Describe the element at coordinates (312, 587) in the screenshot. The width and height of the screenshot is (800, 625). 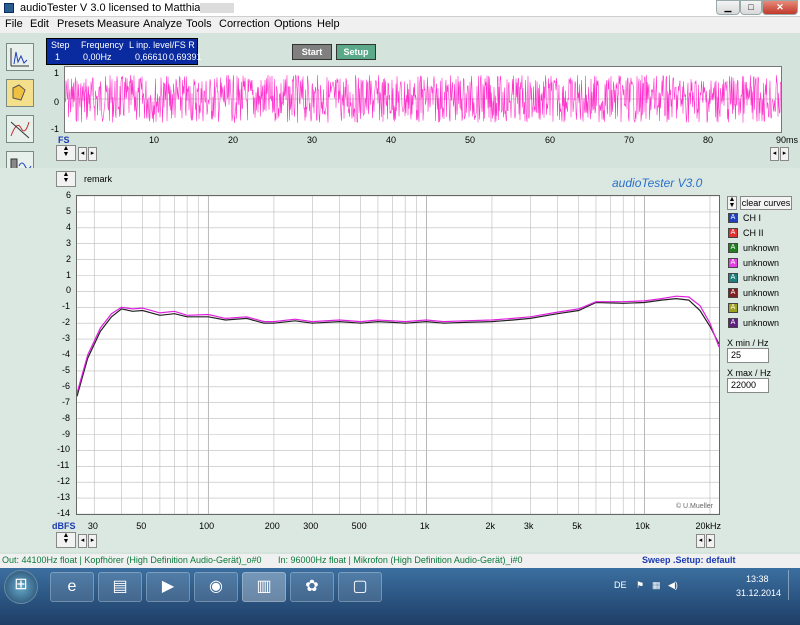
I see `app-task-icon: ✿` at that location.